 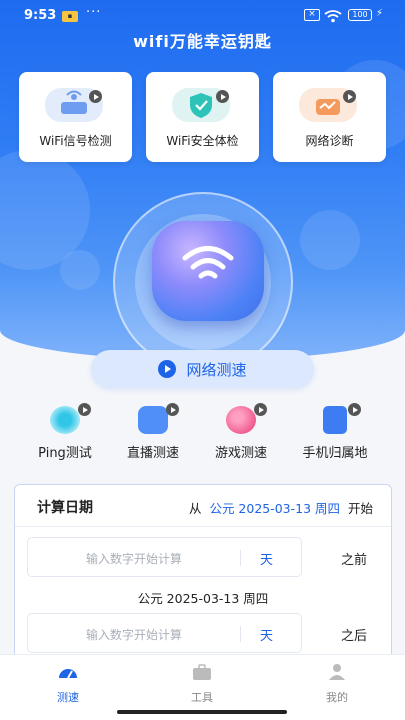 I want to click on notification-icon: ▪, so click(x=70, y=16).